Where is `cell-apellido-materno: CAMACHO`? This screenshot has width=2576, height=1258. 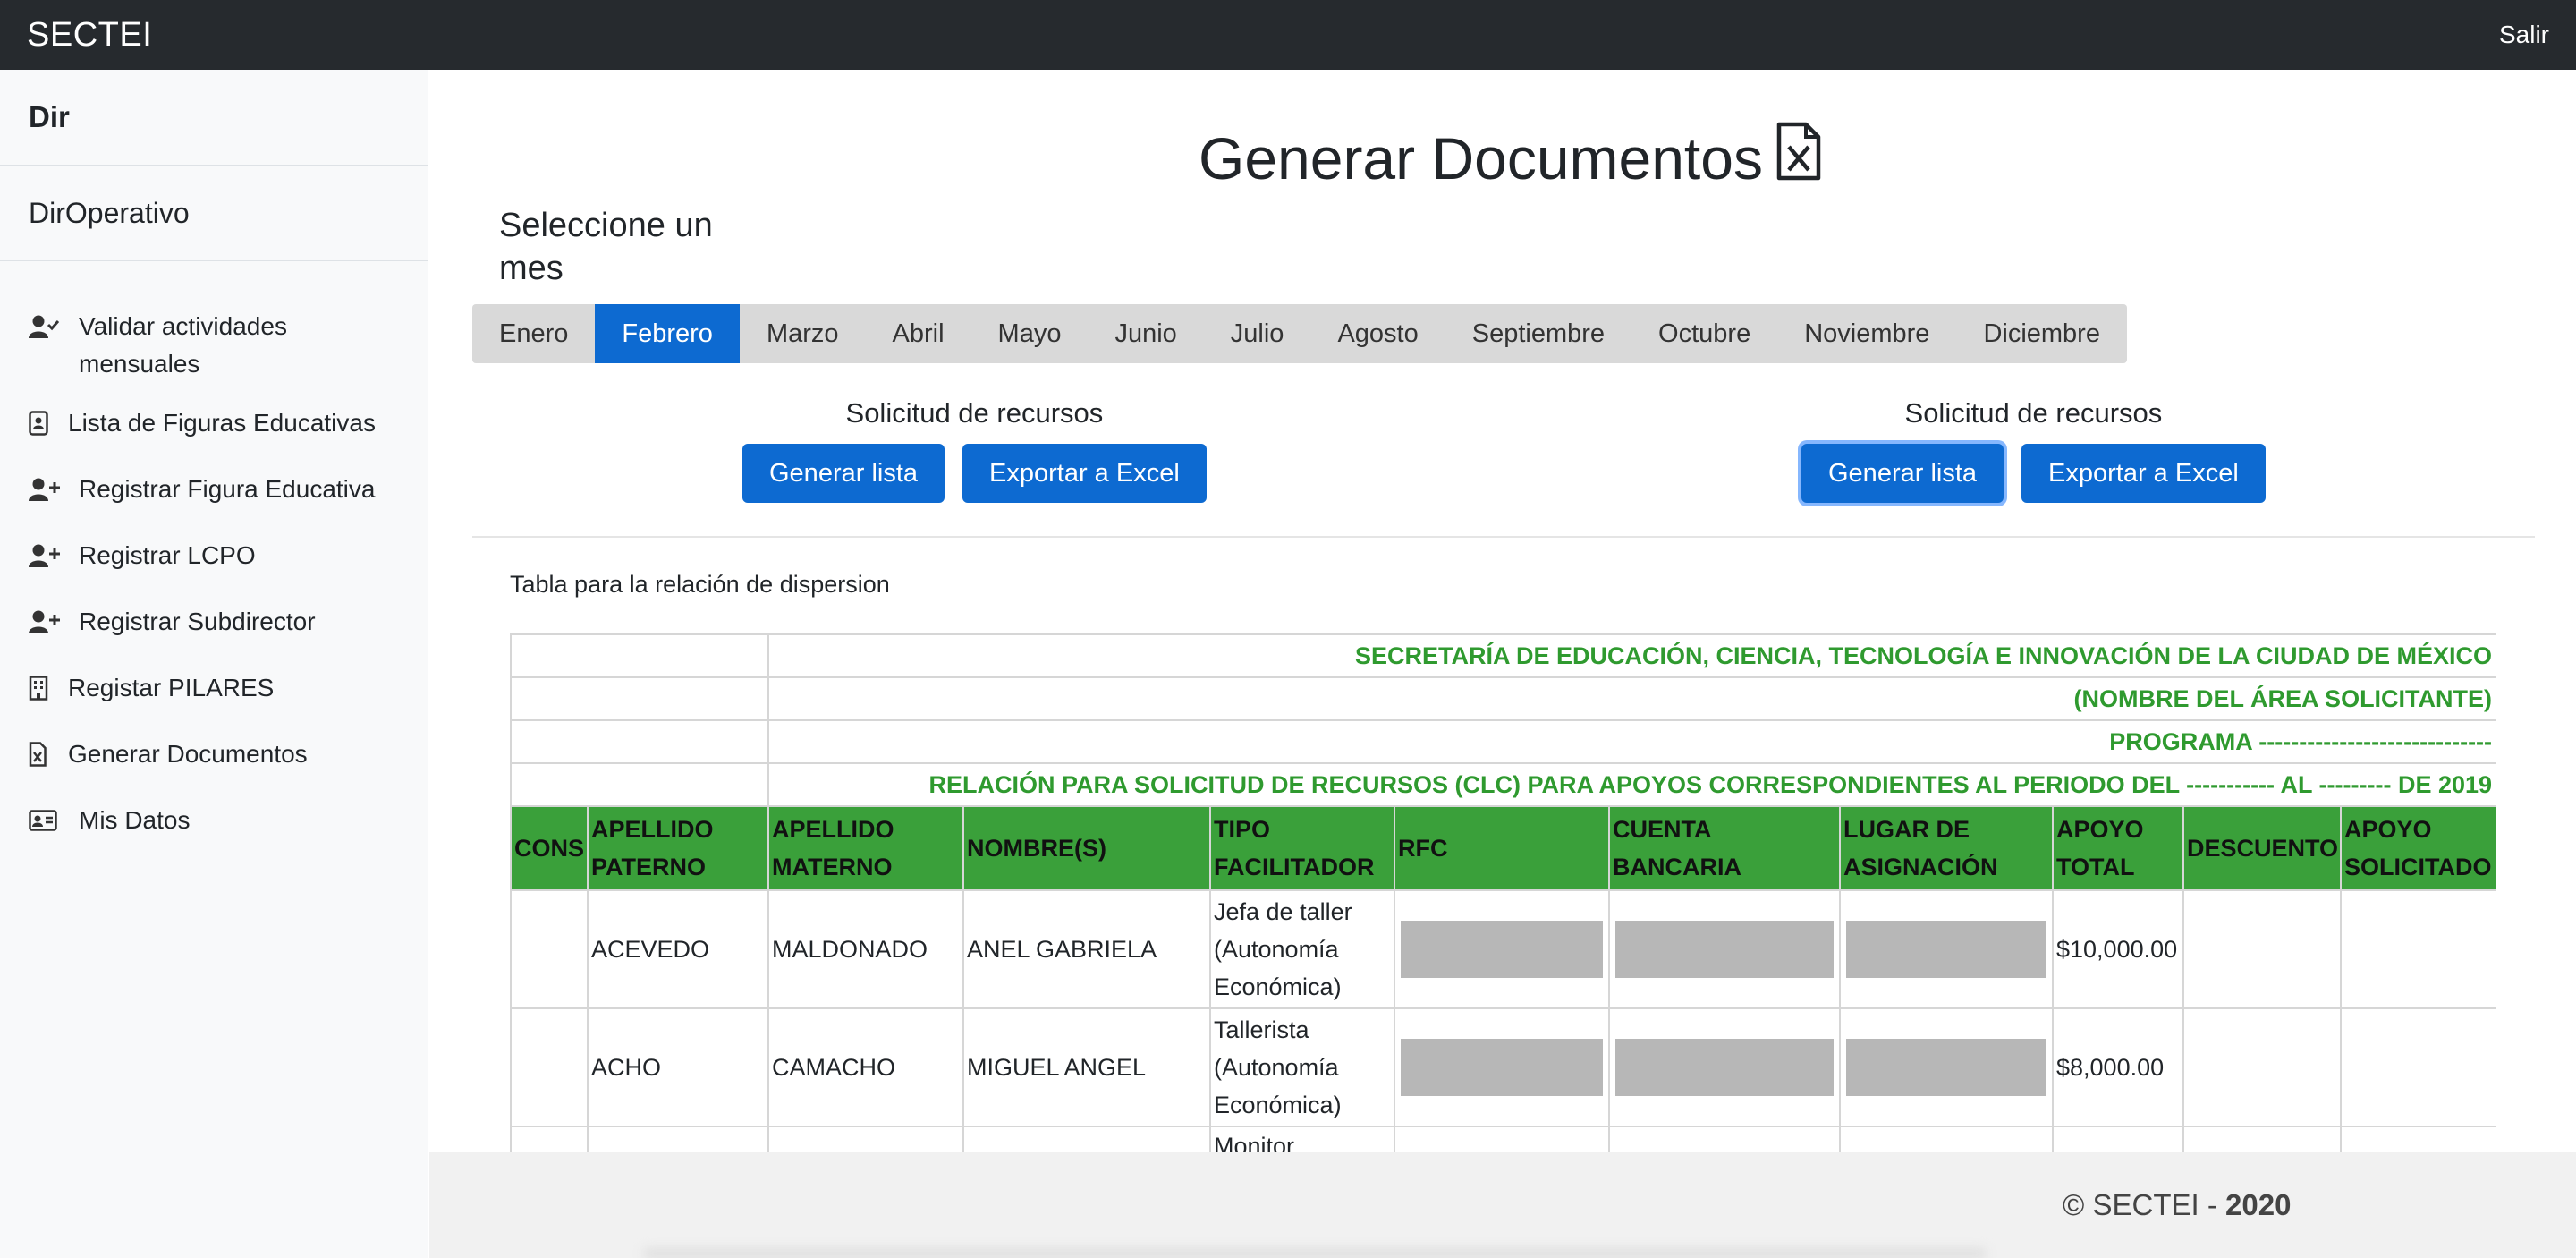
cell-apellido-materno: CAMACHO is located at coordinates (865, 1067).